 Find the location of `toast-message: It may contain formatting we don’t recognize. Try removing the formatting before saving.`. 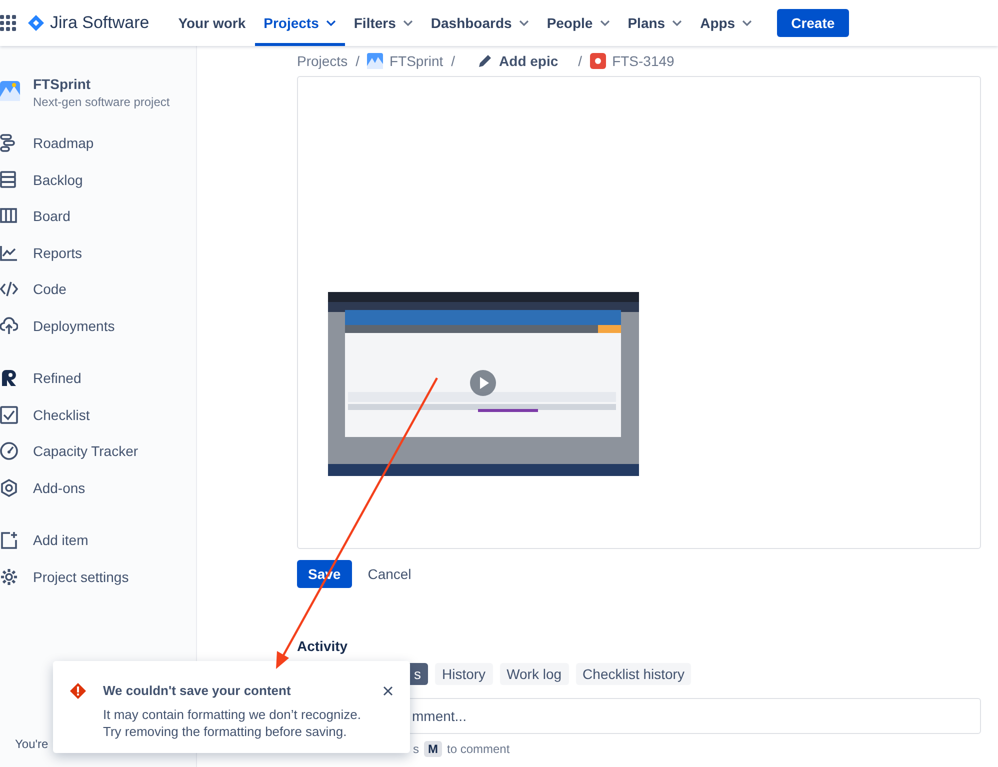

toast-message: It may contain formatting we don’t recognize. Try removing the formatting before saving. is located at coordinates (232, 723).